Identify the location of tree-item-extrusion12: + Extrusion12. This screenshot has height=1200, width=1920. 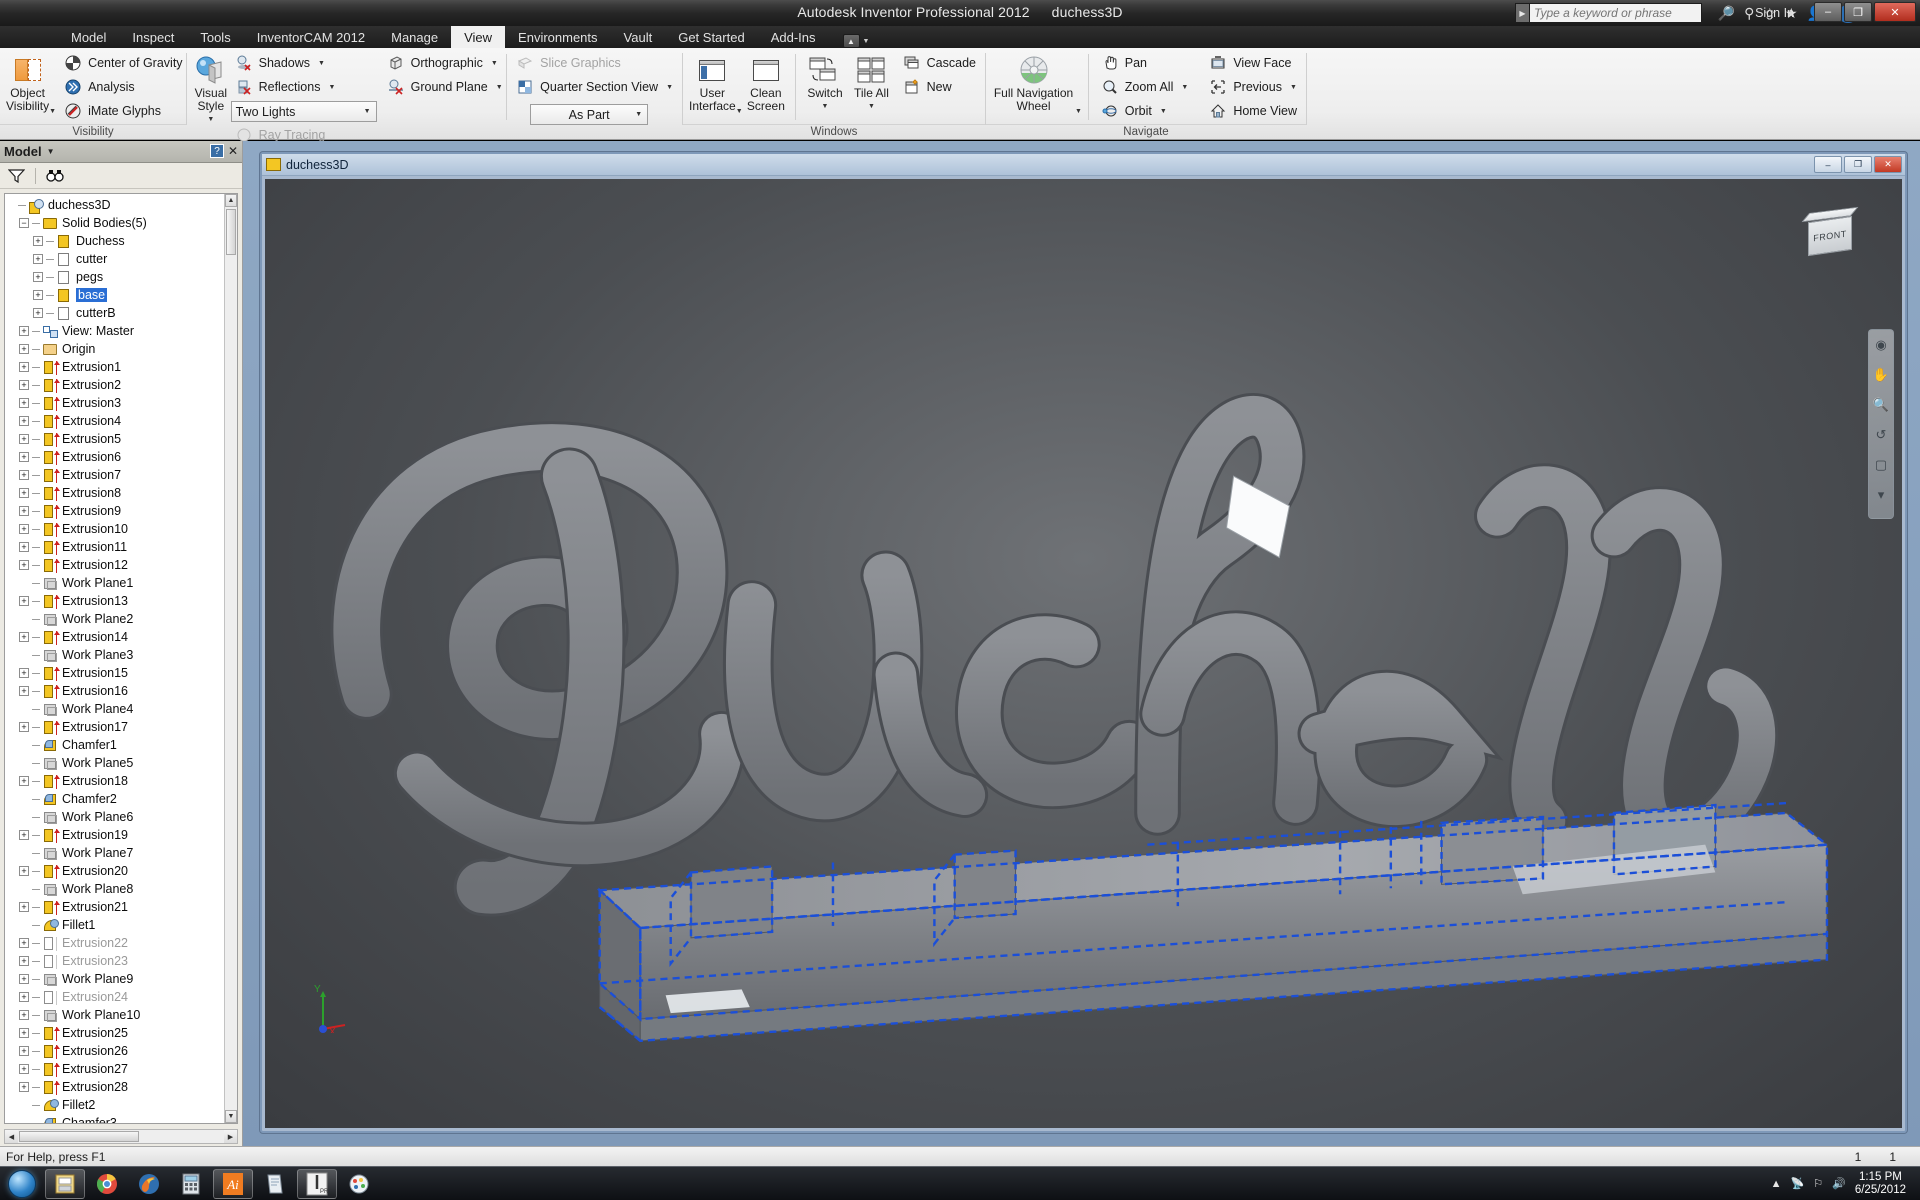
(114, 565).